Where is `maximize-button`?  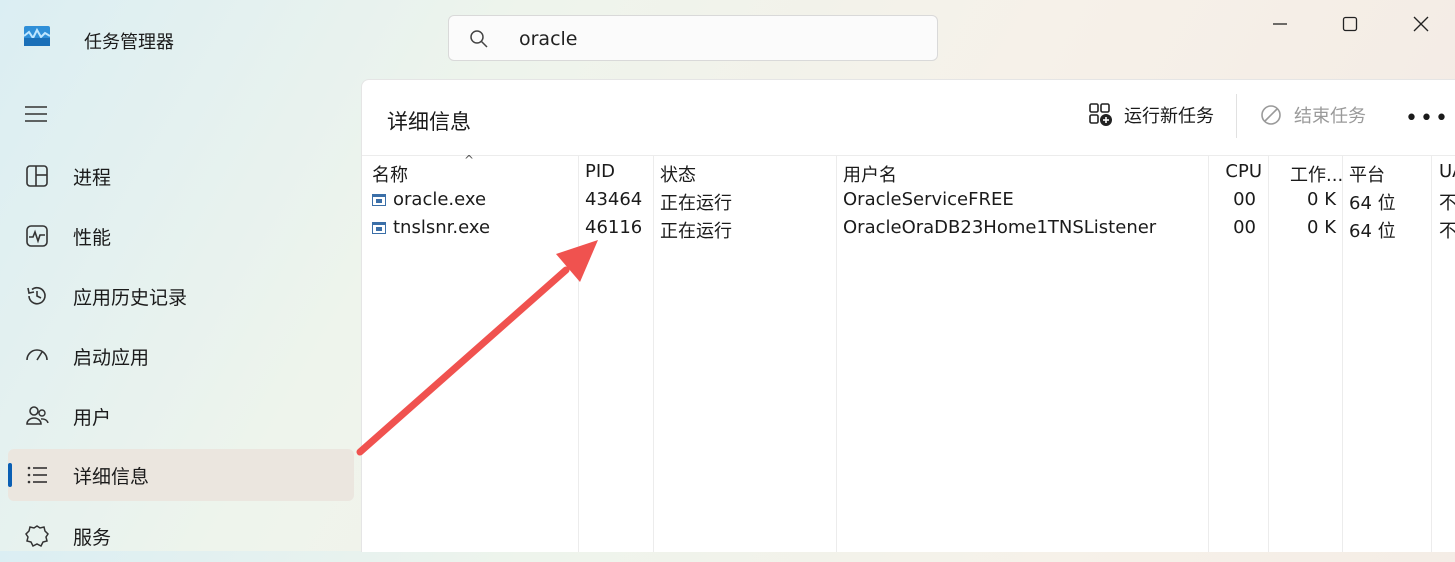
maximize-button is located at coordinates (1350, 24).